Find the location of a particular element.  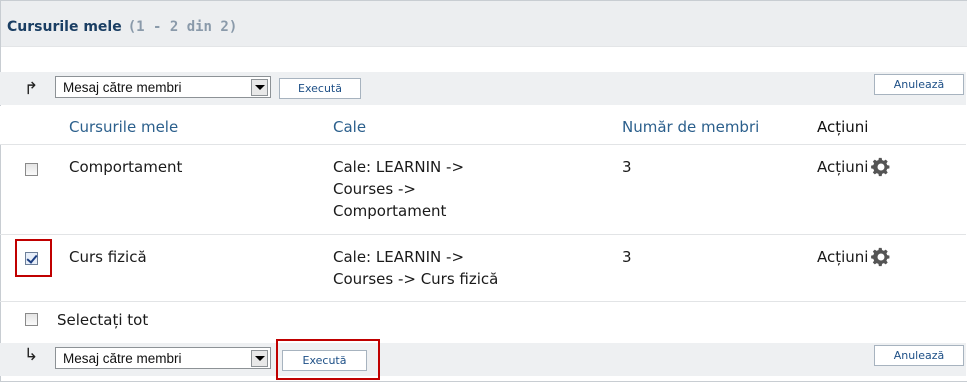

highlight-box-execute is located at coordinates (328, 359).